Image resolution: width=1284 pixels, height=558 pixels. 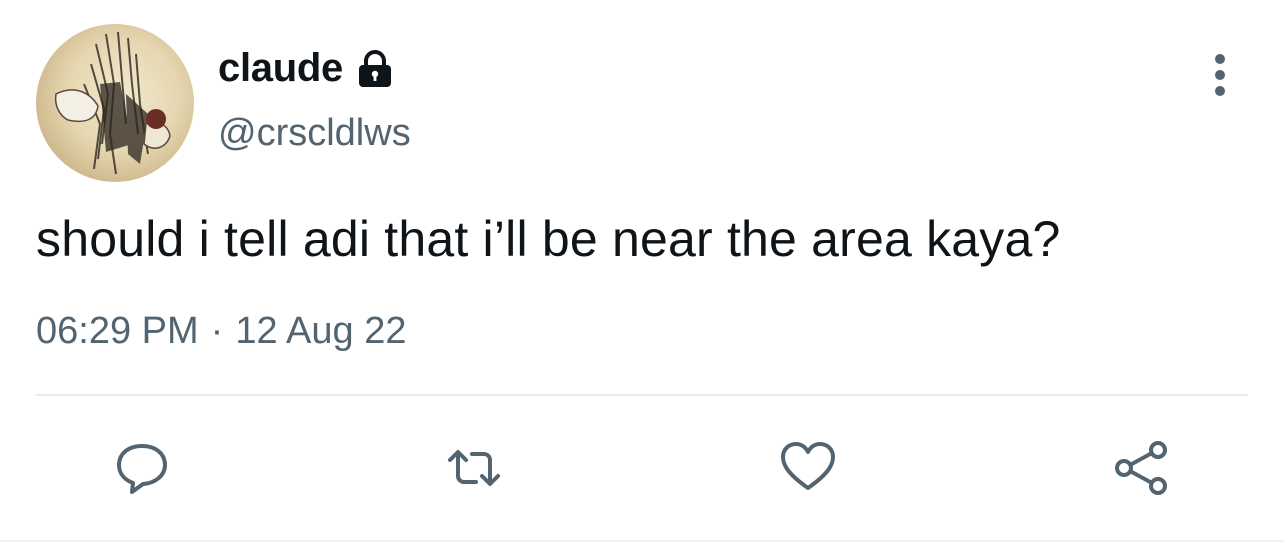 What do you see at coordinates (112, 103) in the screenshot?
I see `avatar-illustration` at bounding box center [112, 103].